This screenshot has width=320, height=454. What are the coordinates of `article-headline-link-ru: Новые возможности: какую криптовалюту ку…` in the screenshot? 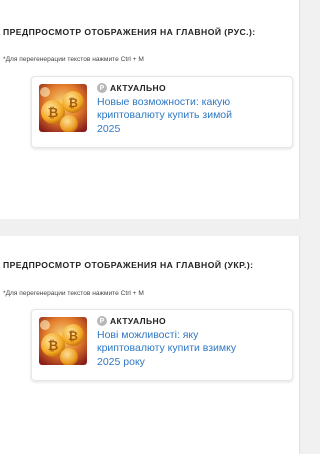 It's located at (177, 116).